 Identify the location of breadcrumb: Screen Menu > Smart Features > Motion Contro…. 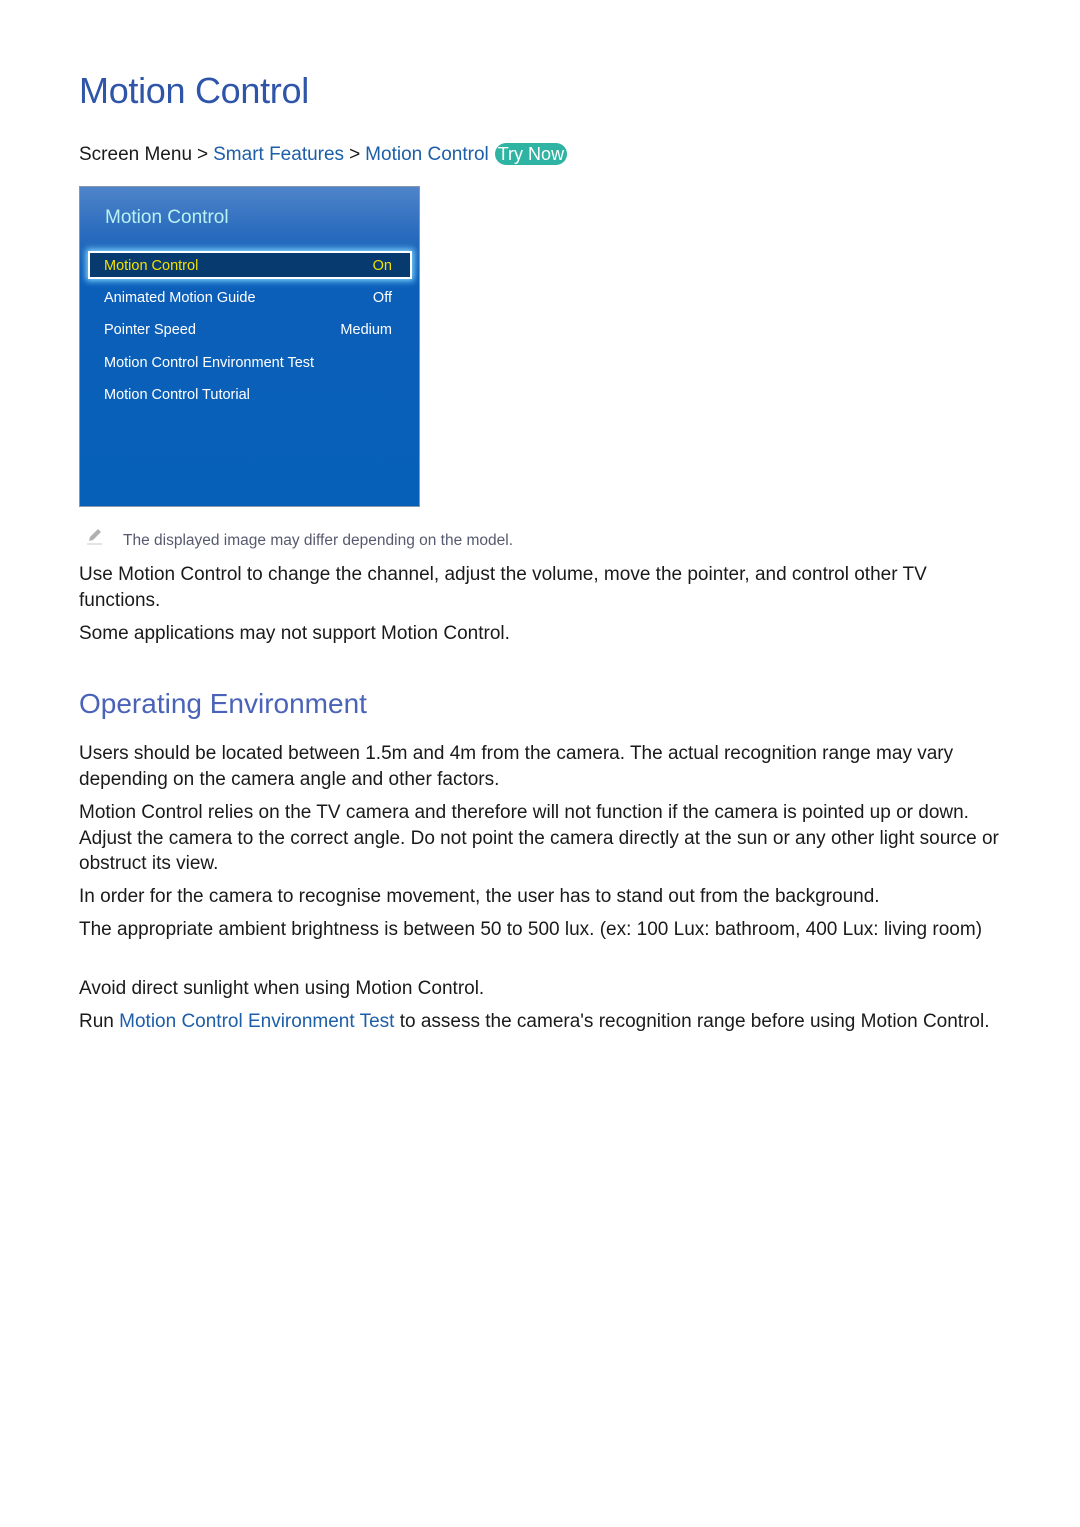
(323, 154).